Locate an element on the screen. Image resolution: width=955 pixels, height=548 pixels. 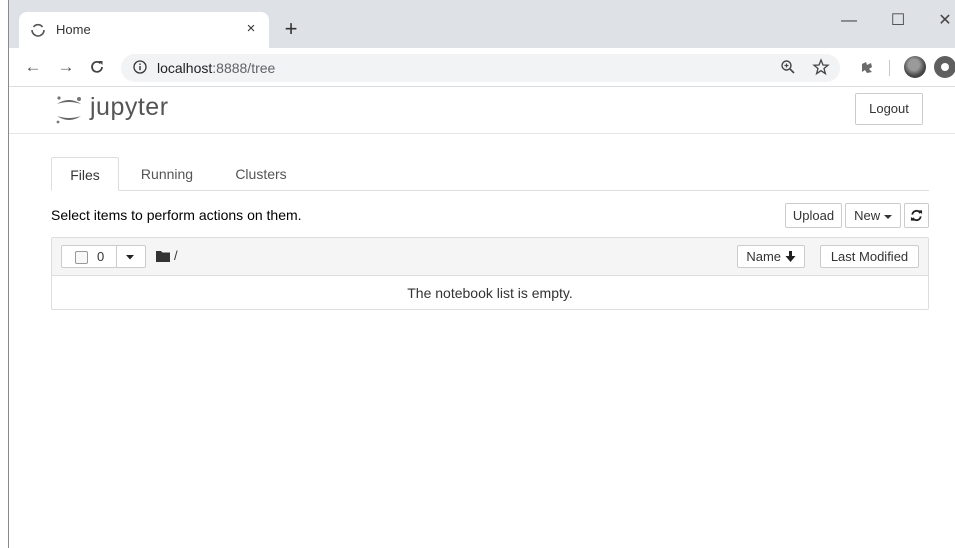
folder-icon is located at coordinates (163, 256).